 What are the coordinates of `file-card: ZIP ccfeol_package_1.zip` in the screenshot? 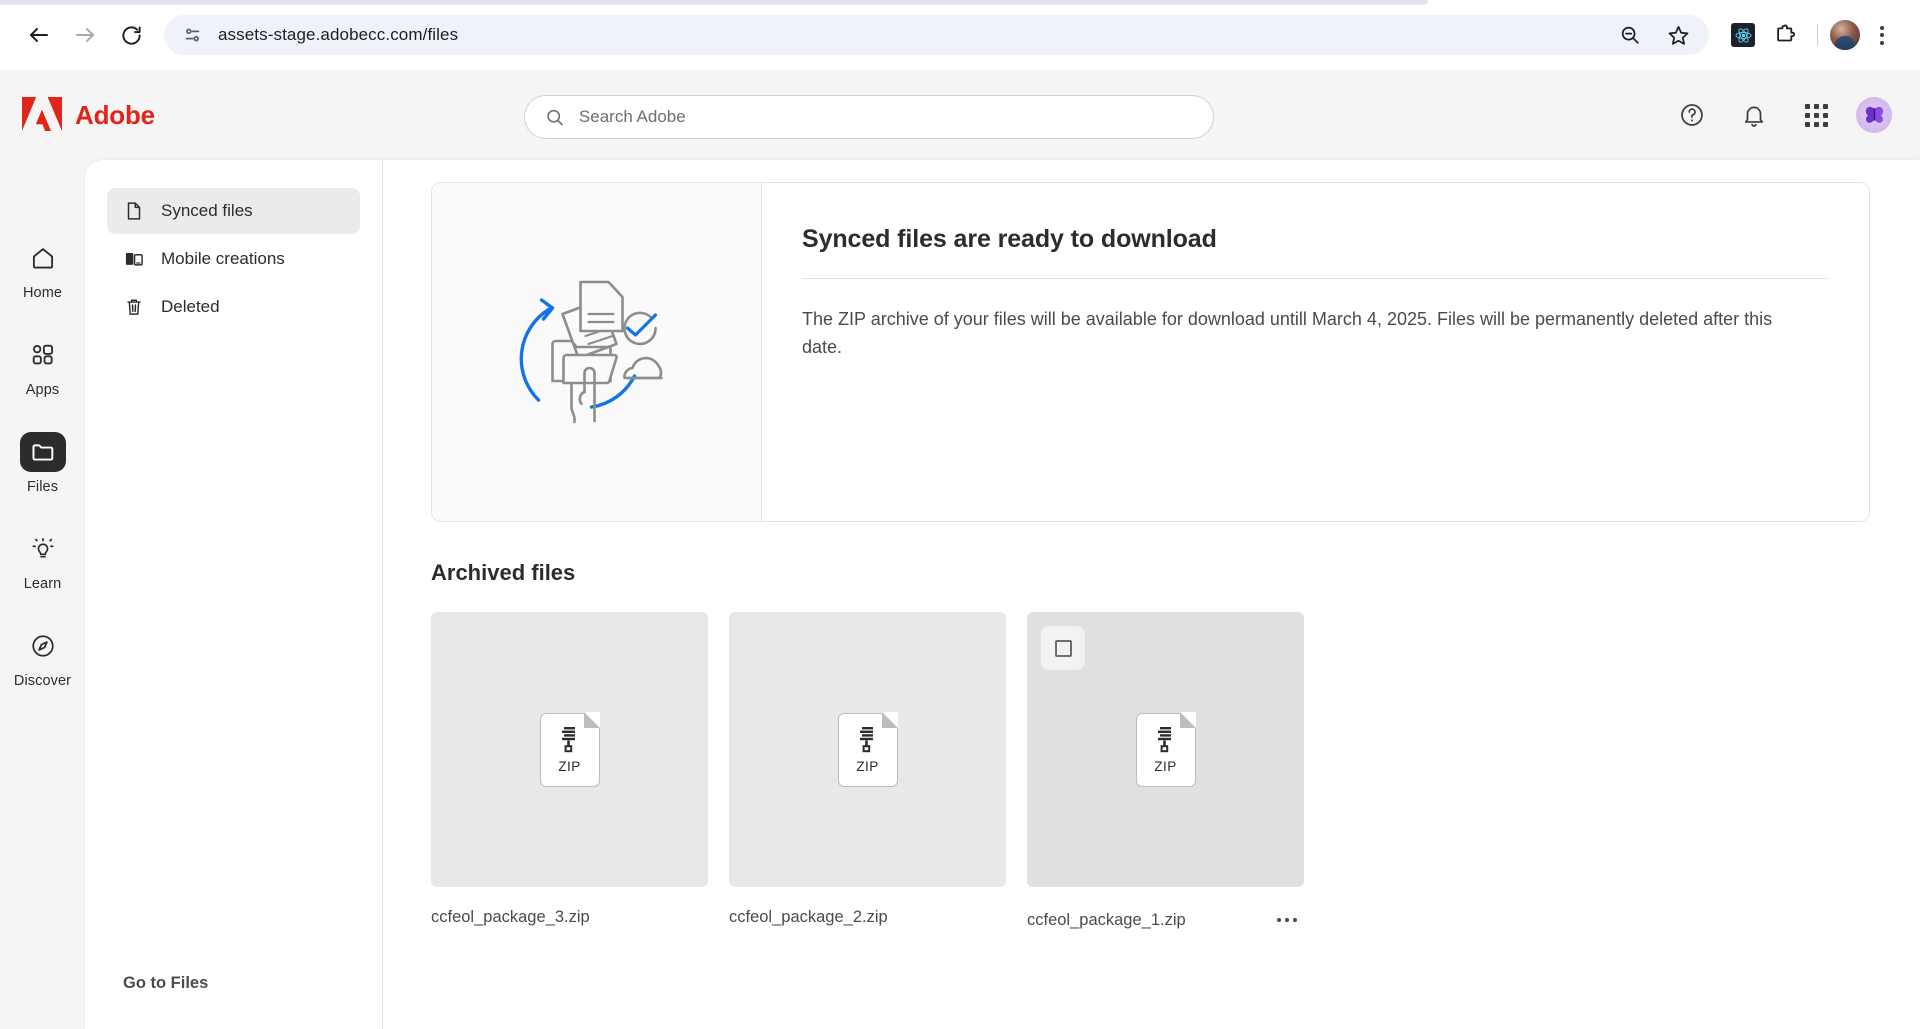 It's located at (1165, 772).